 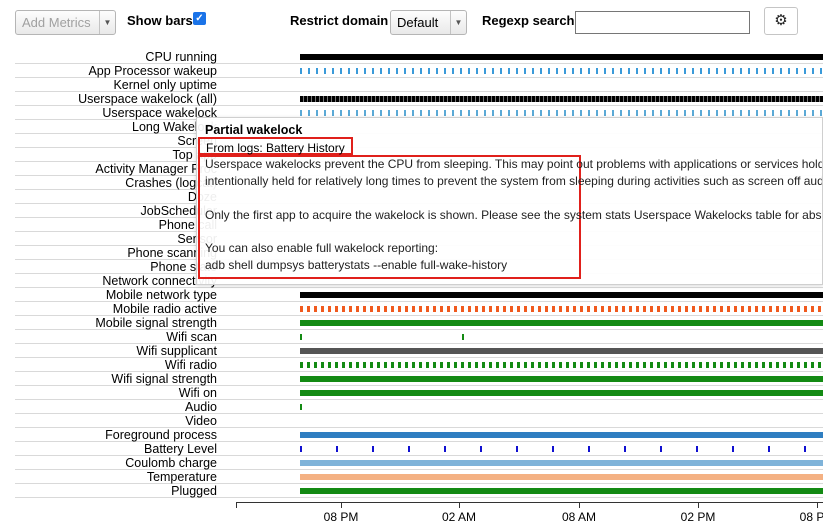 I want to click on metric-label: Coulomb charge, so click(x=171, y=463).